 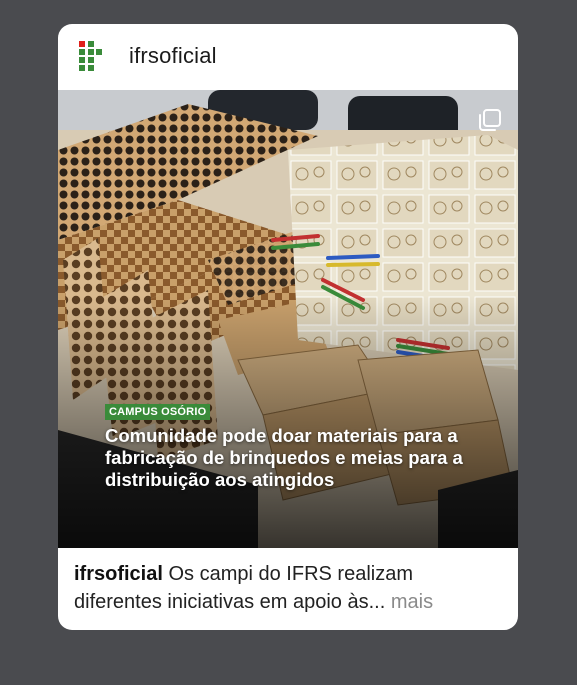 What do you see at coordinates (91, 56) in the screenshot?
I see `ifrs-logo-icon` at bounding box center [91, 56].